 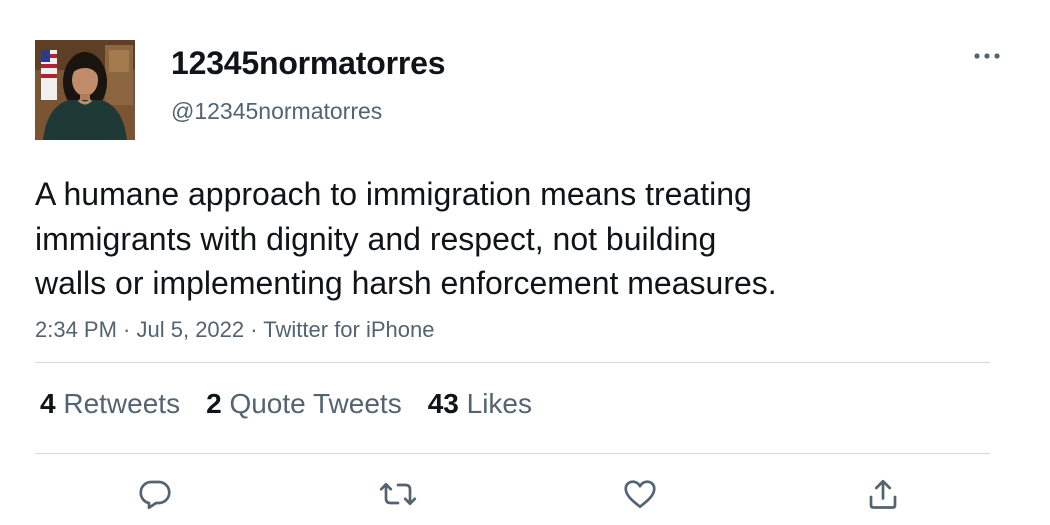 I want to click on more-options-button, so click(x=987, y=56).